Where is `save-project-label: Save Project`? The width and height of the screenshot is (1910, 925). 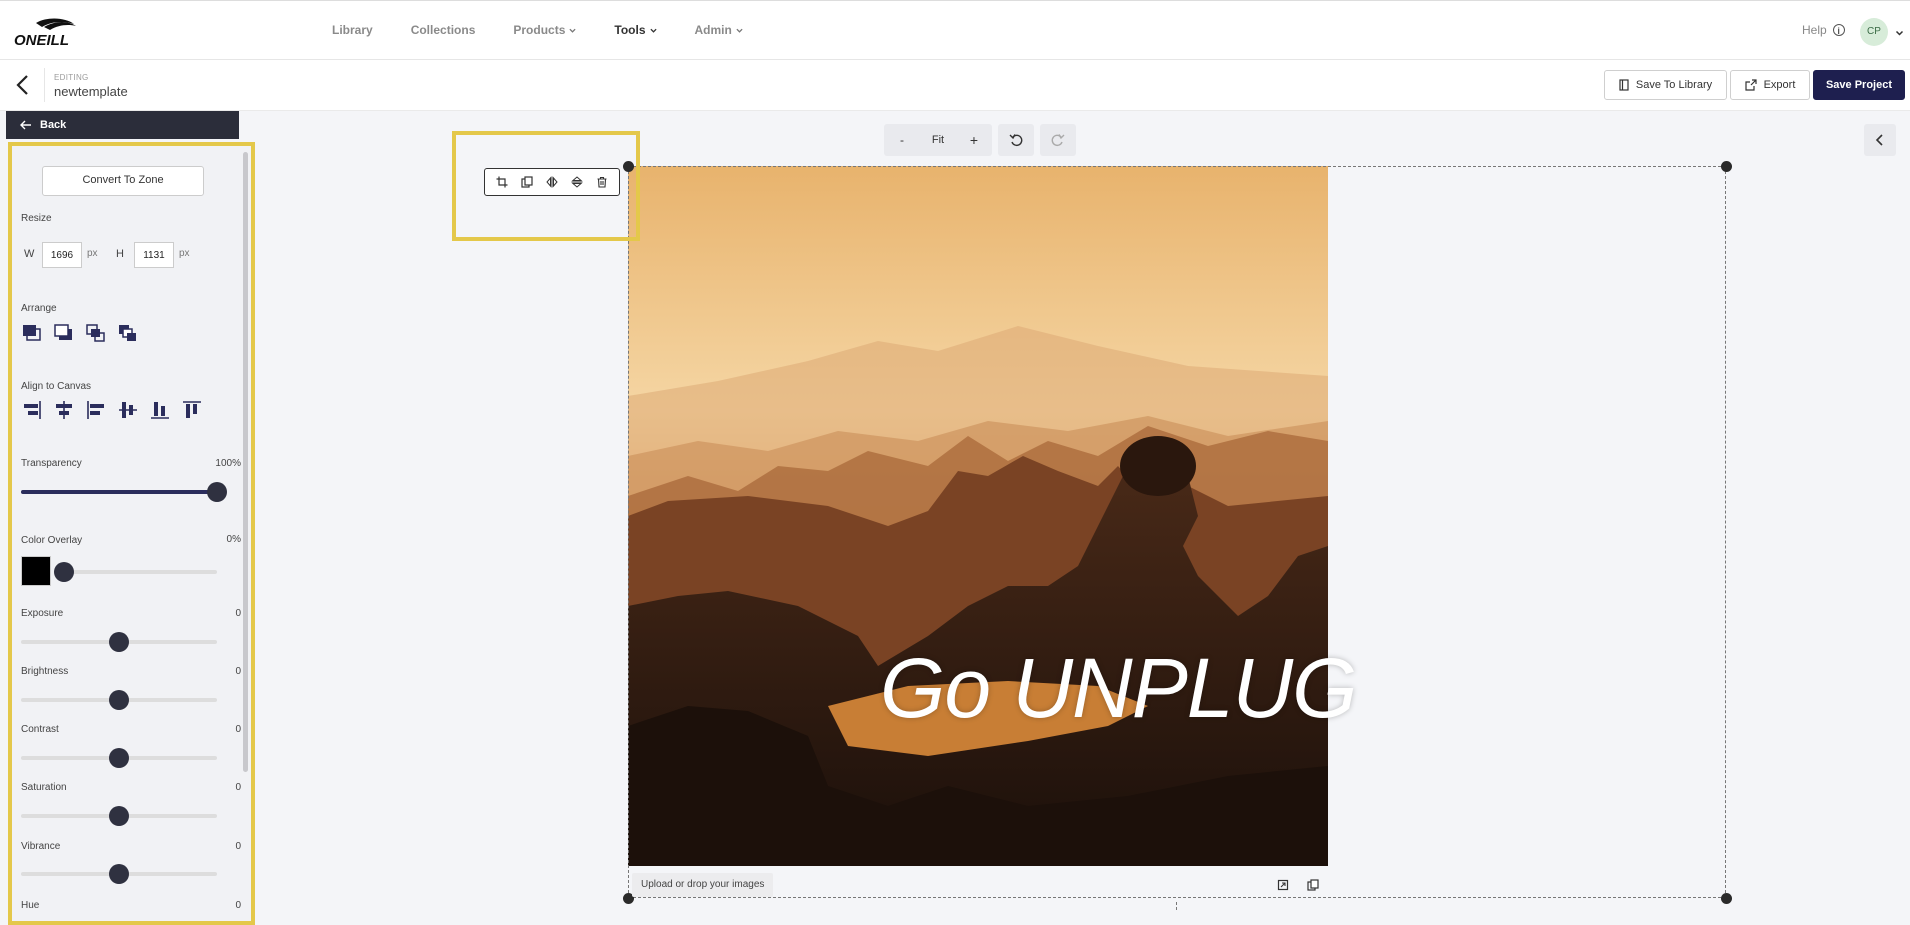 save-project-label: Save Project is located at coordinates (1859, 85).